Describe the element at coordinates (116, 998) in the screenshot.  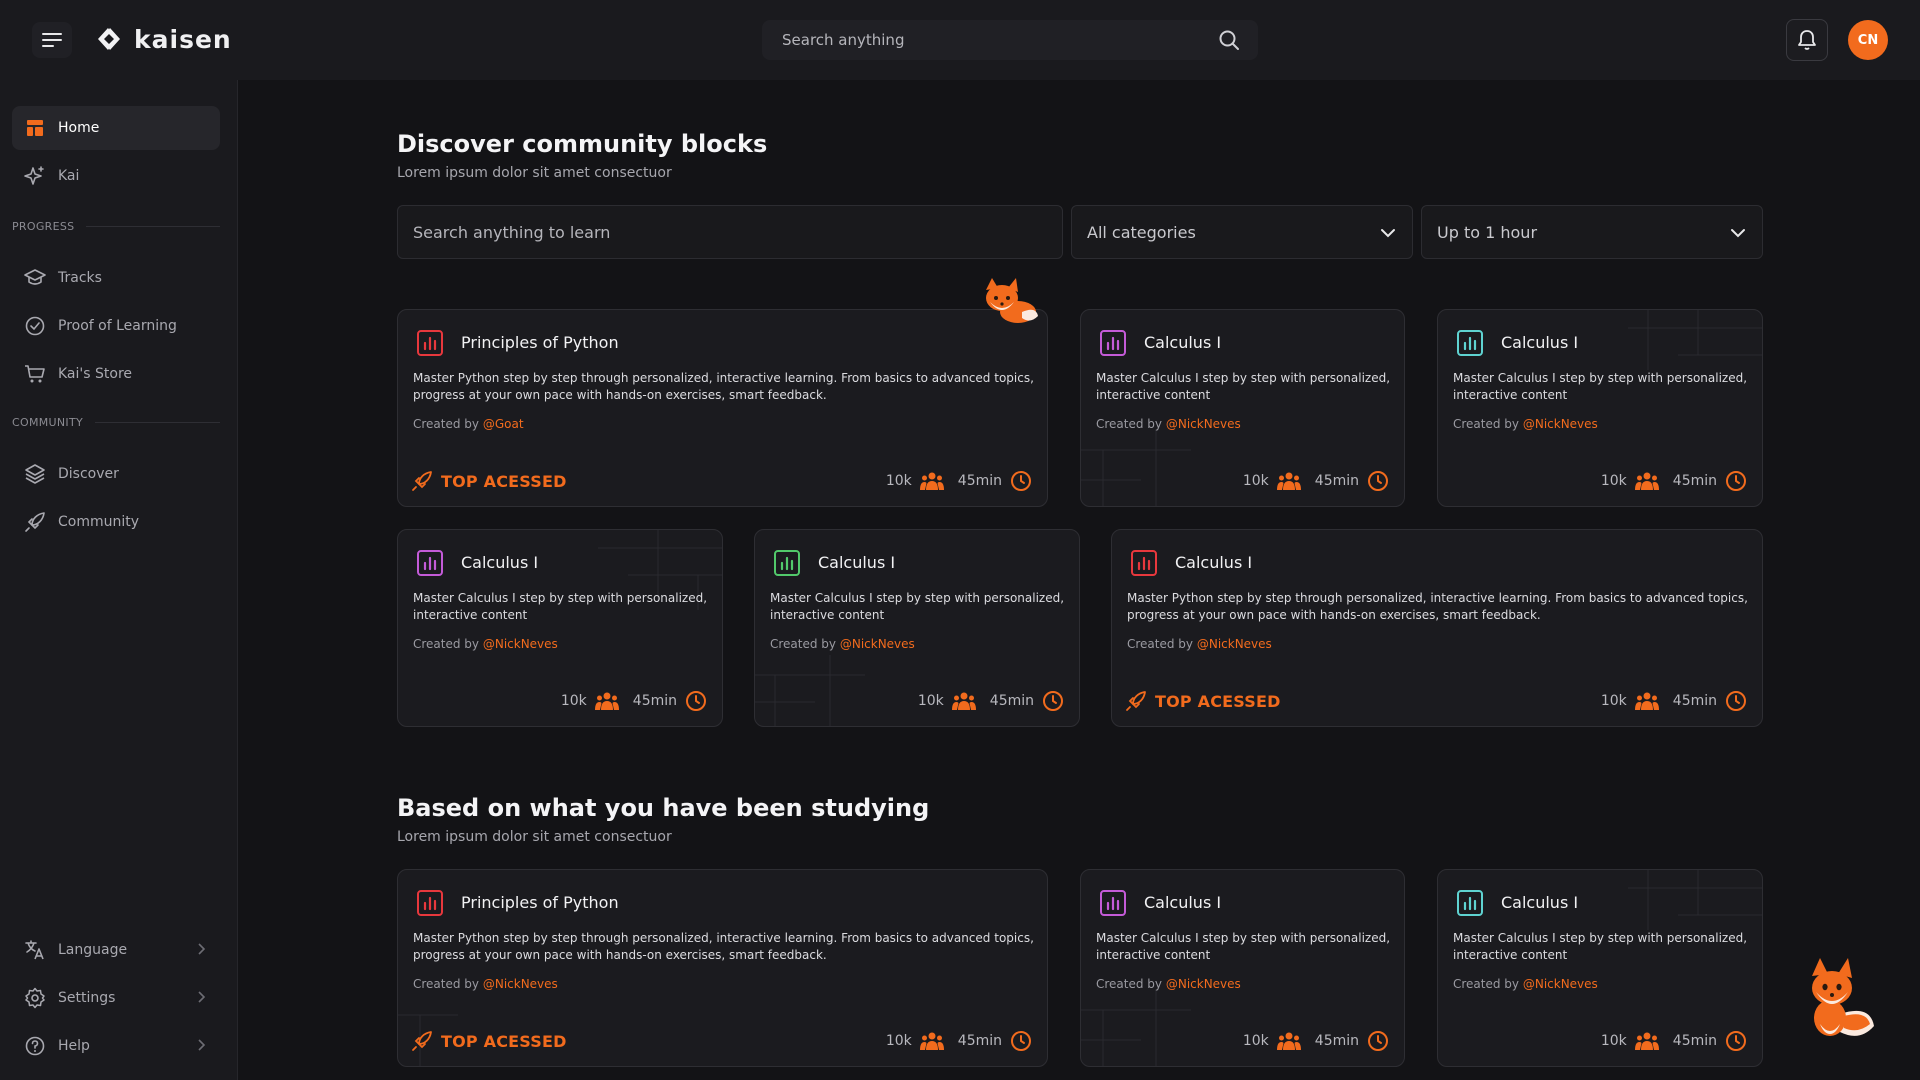
I see `sidebar-item-settings: Settings` at that location.